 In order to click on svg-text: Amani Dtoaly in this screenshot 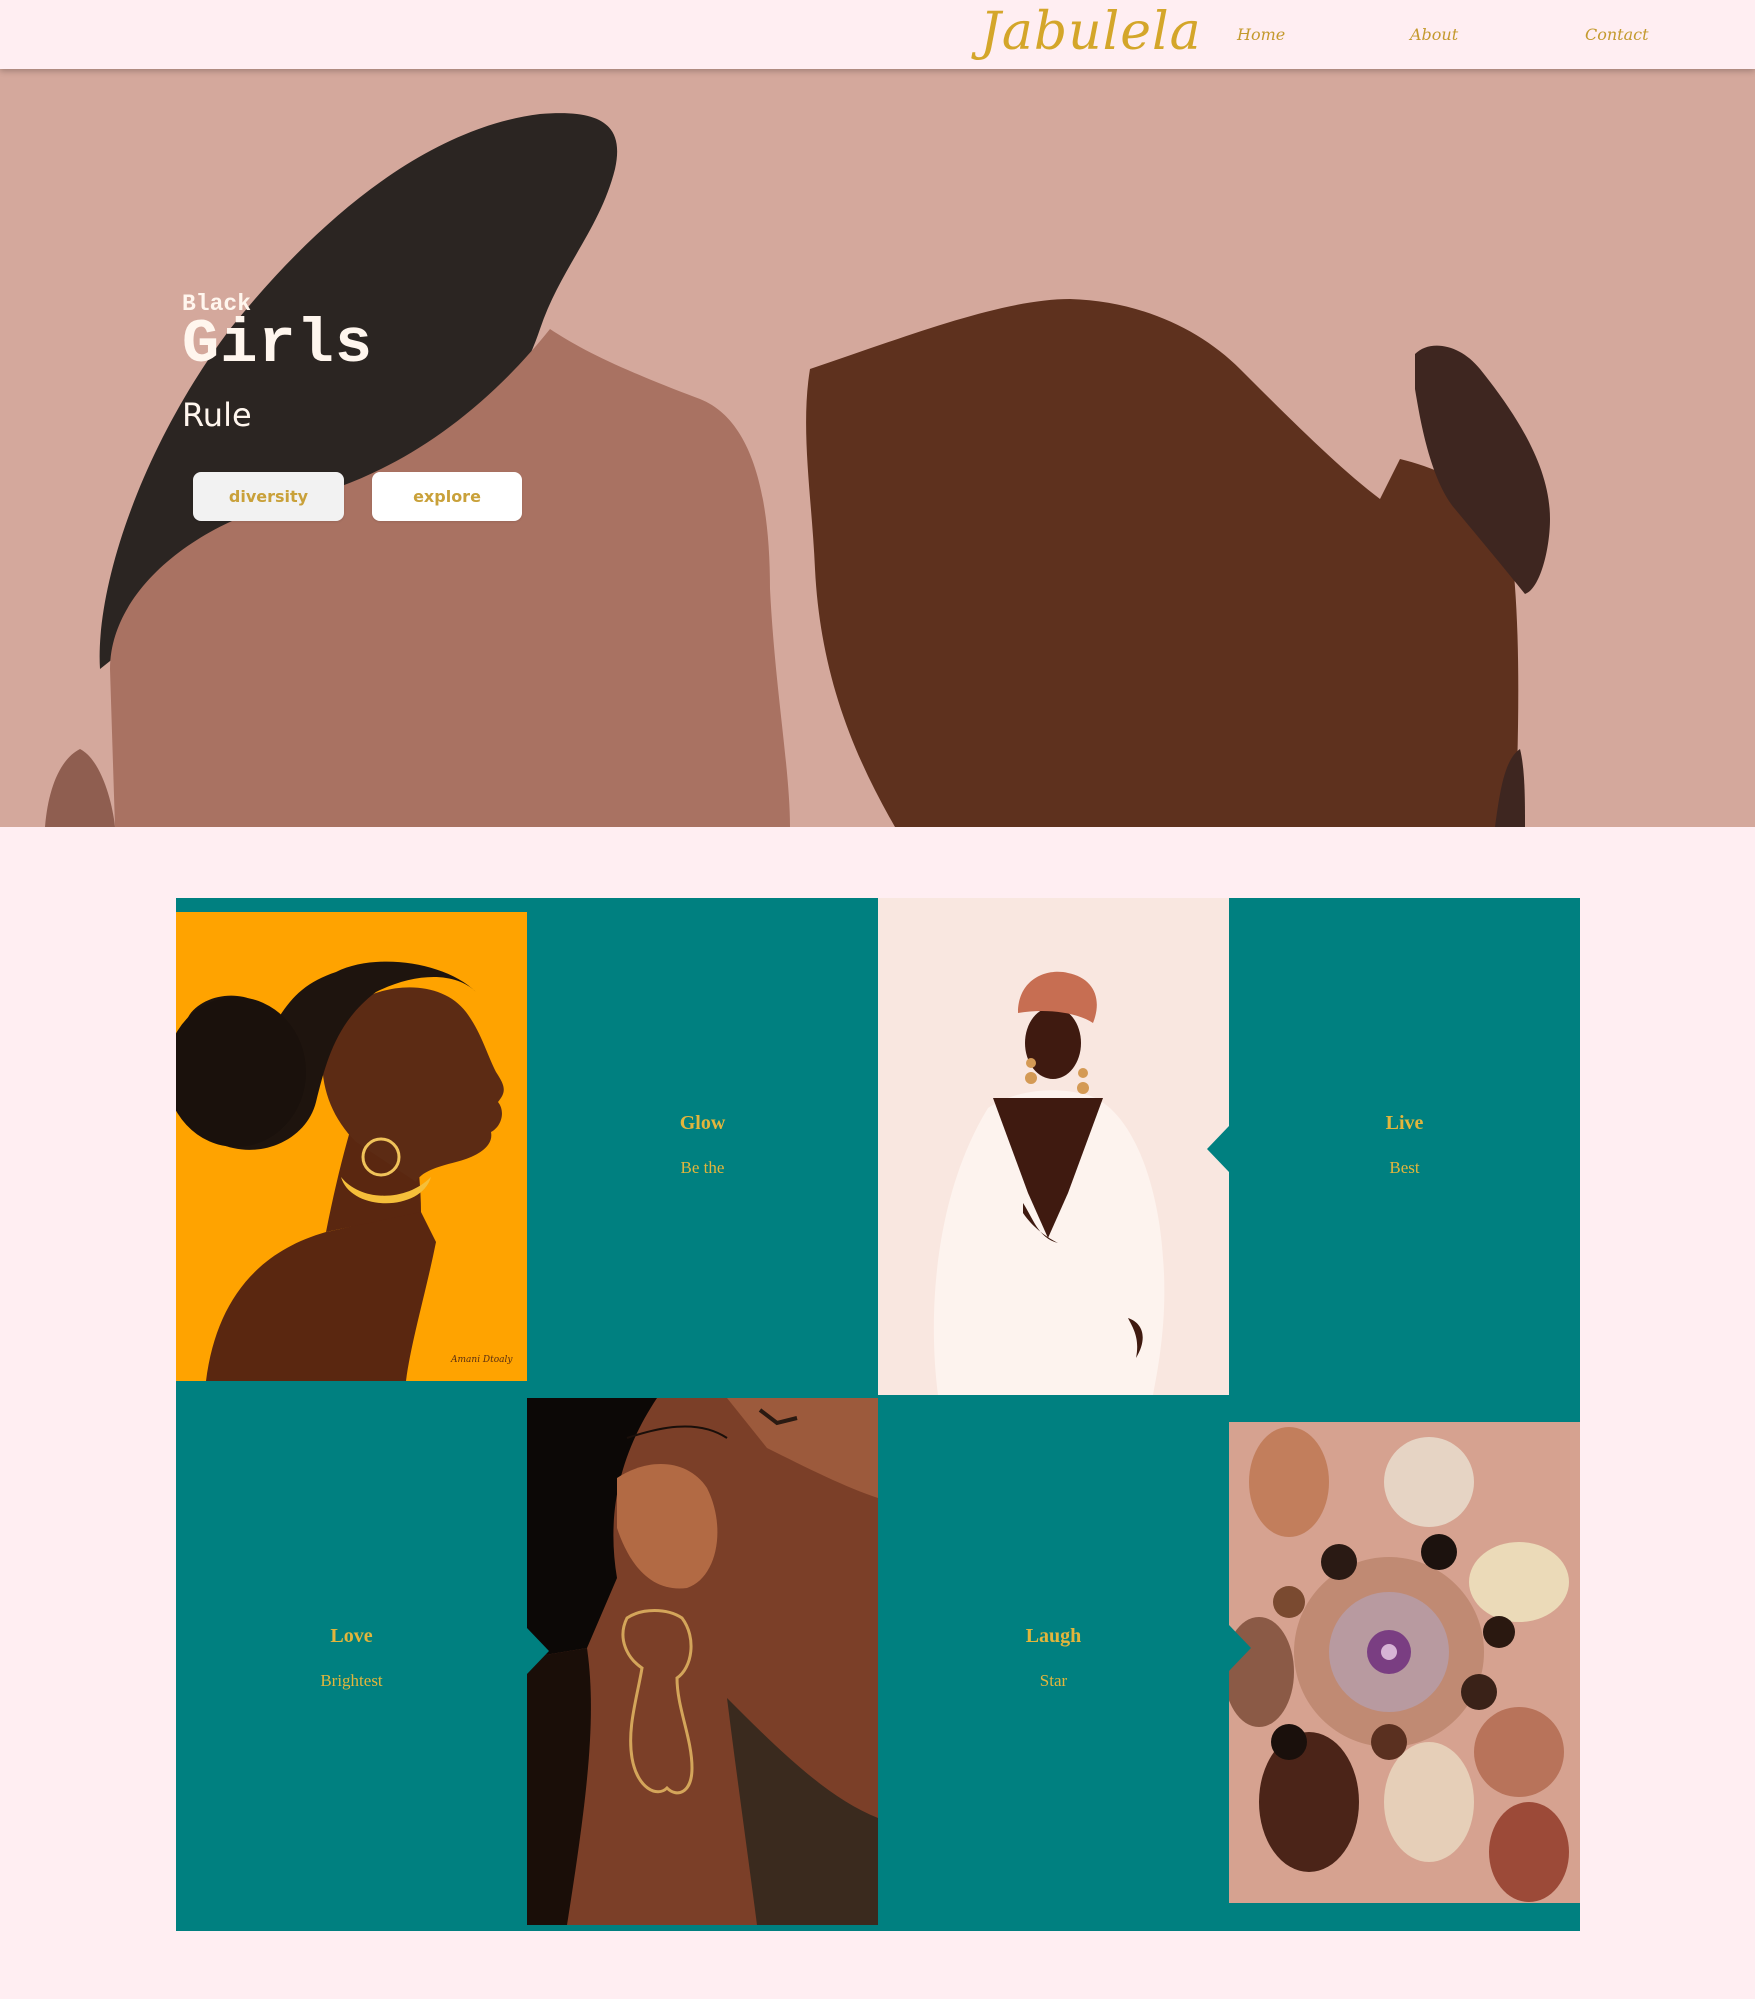, I will do `click(481, 1360)`.